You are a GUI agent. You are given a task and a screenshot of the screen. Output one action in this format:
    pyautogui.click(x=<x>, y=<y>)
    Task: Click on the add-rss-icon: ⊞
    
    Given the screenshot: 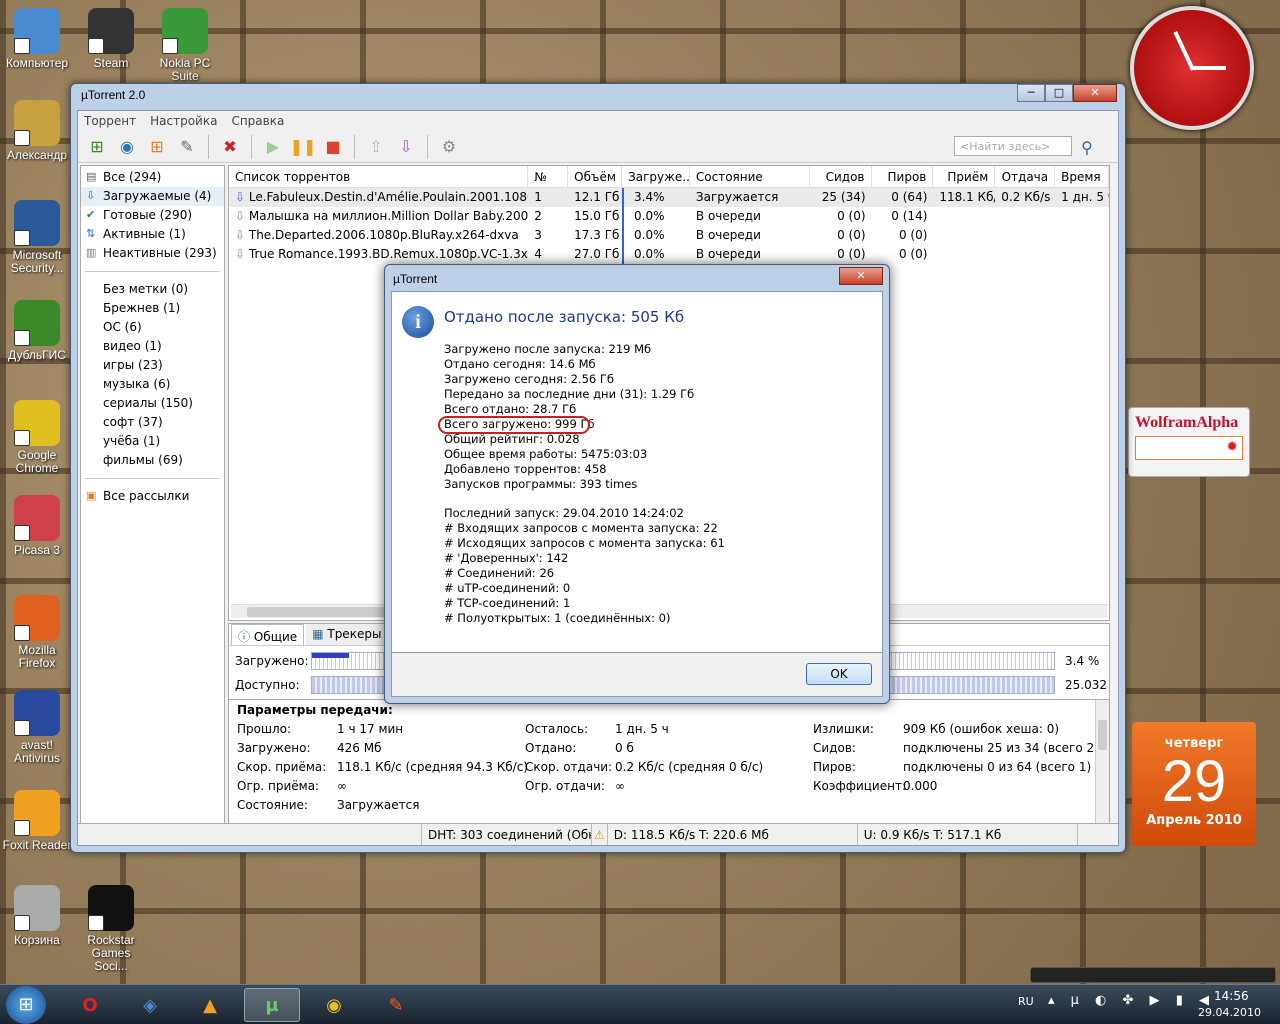 What is the action you would take?
    pyautogui.click(x=157, y=147)
    